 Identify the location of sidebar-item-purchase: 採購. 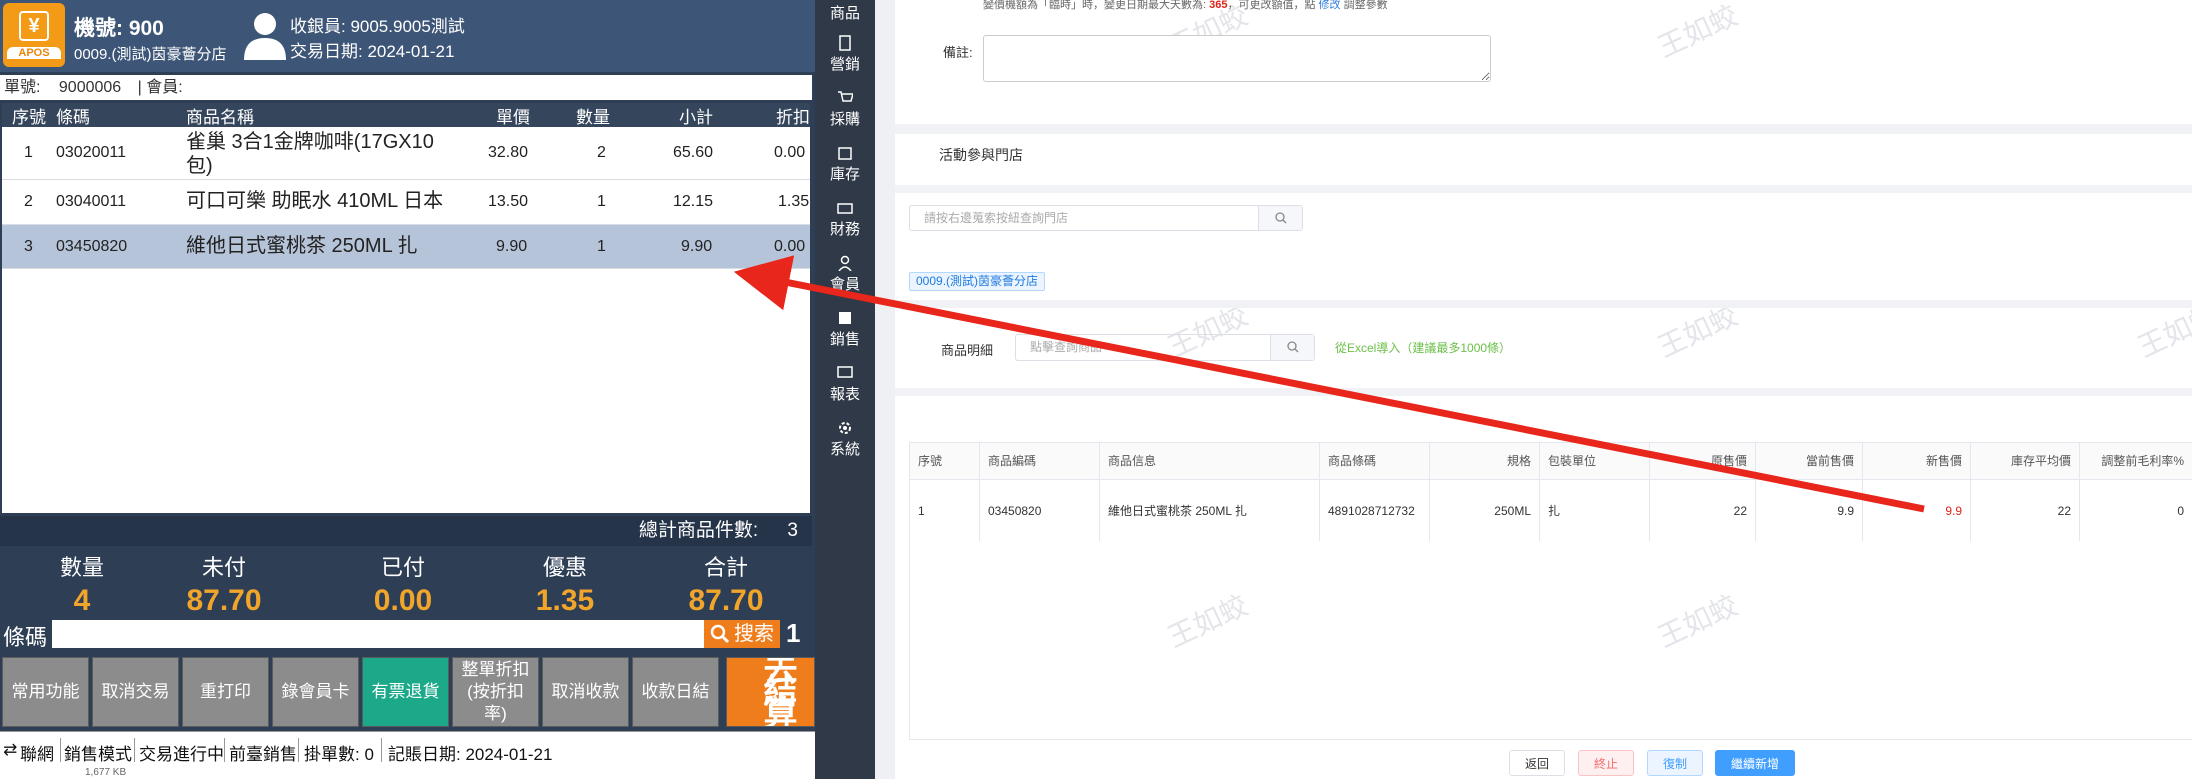
(845, 109).